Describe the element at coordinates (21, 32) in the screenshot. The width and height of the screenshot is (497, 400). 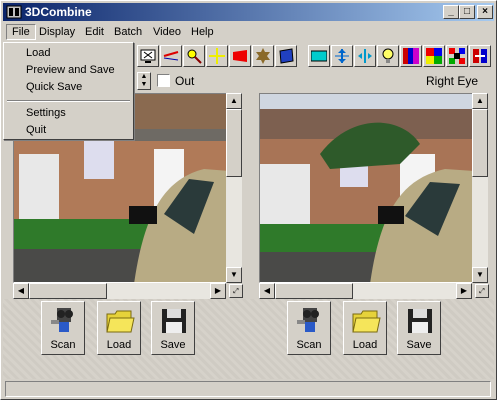
I see `menu-file: File` at that location.